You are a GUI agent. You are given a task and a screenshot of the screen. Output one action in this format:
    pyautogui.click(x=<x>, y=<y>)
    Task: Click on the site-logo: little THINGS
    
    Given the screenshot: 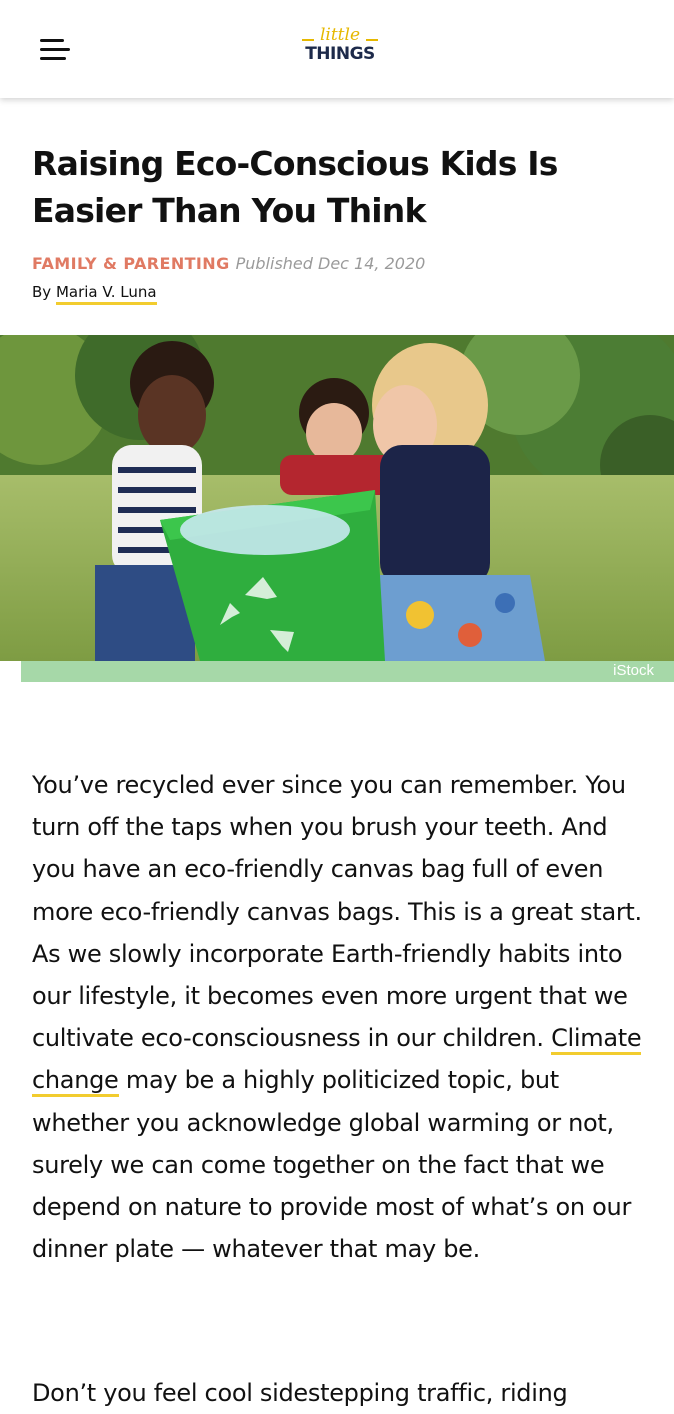 What is the action you would take?
    pyautogui.click(x=340, y=49)
    